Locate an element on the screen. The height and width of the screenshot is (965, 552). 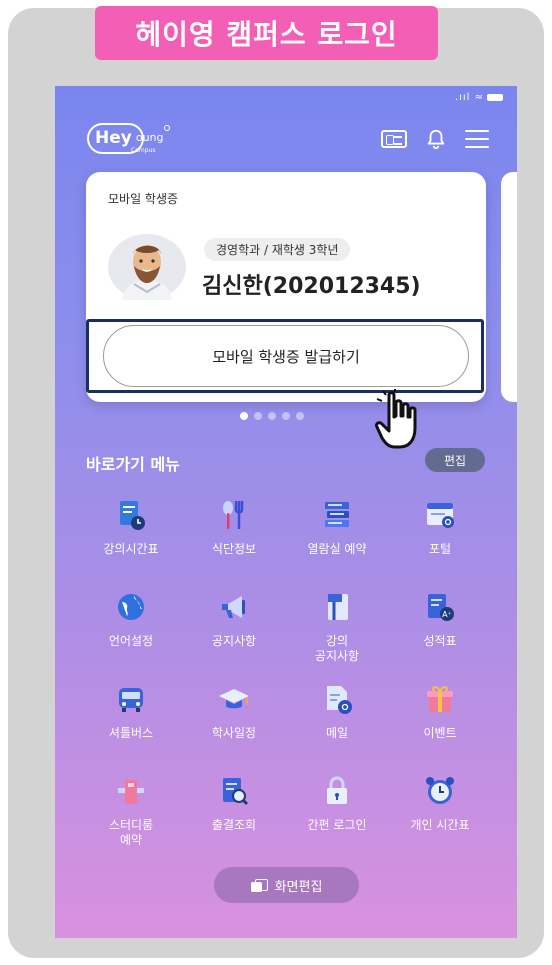
shortcut-grade-report: A⁺ 성적표 is located at coordinates (440, 619).